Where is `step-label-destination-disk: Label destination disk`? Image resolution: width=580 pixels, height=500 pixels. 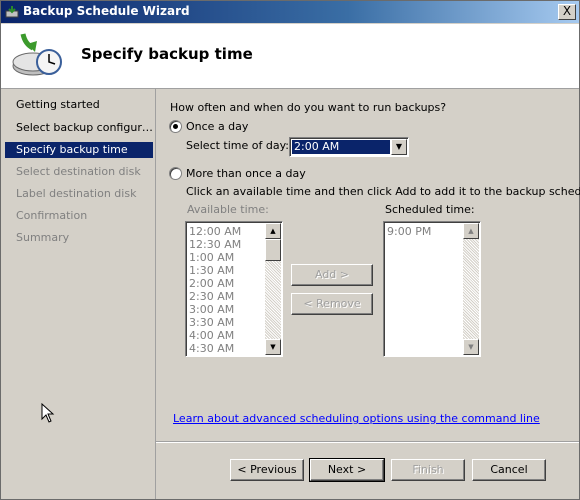 step-label-destination-disk: Label destination disk is located at coordinates (76, 193).